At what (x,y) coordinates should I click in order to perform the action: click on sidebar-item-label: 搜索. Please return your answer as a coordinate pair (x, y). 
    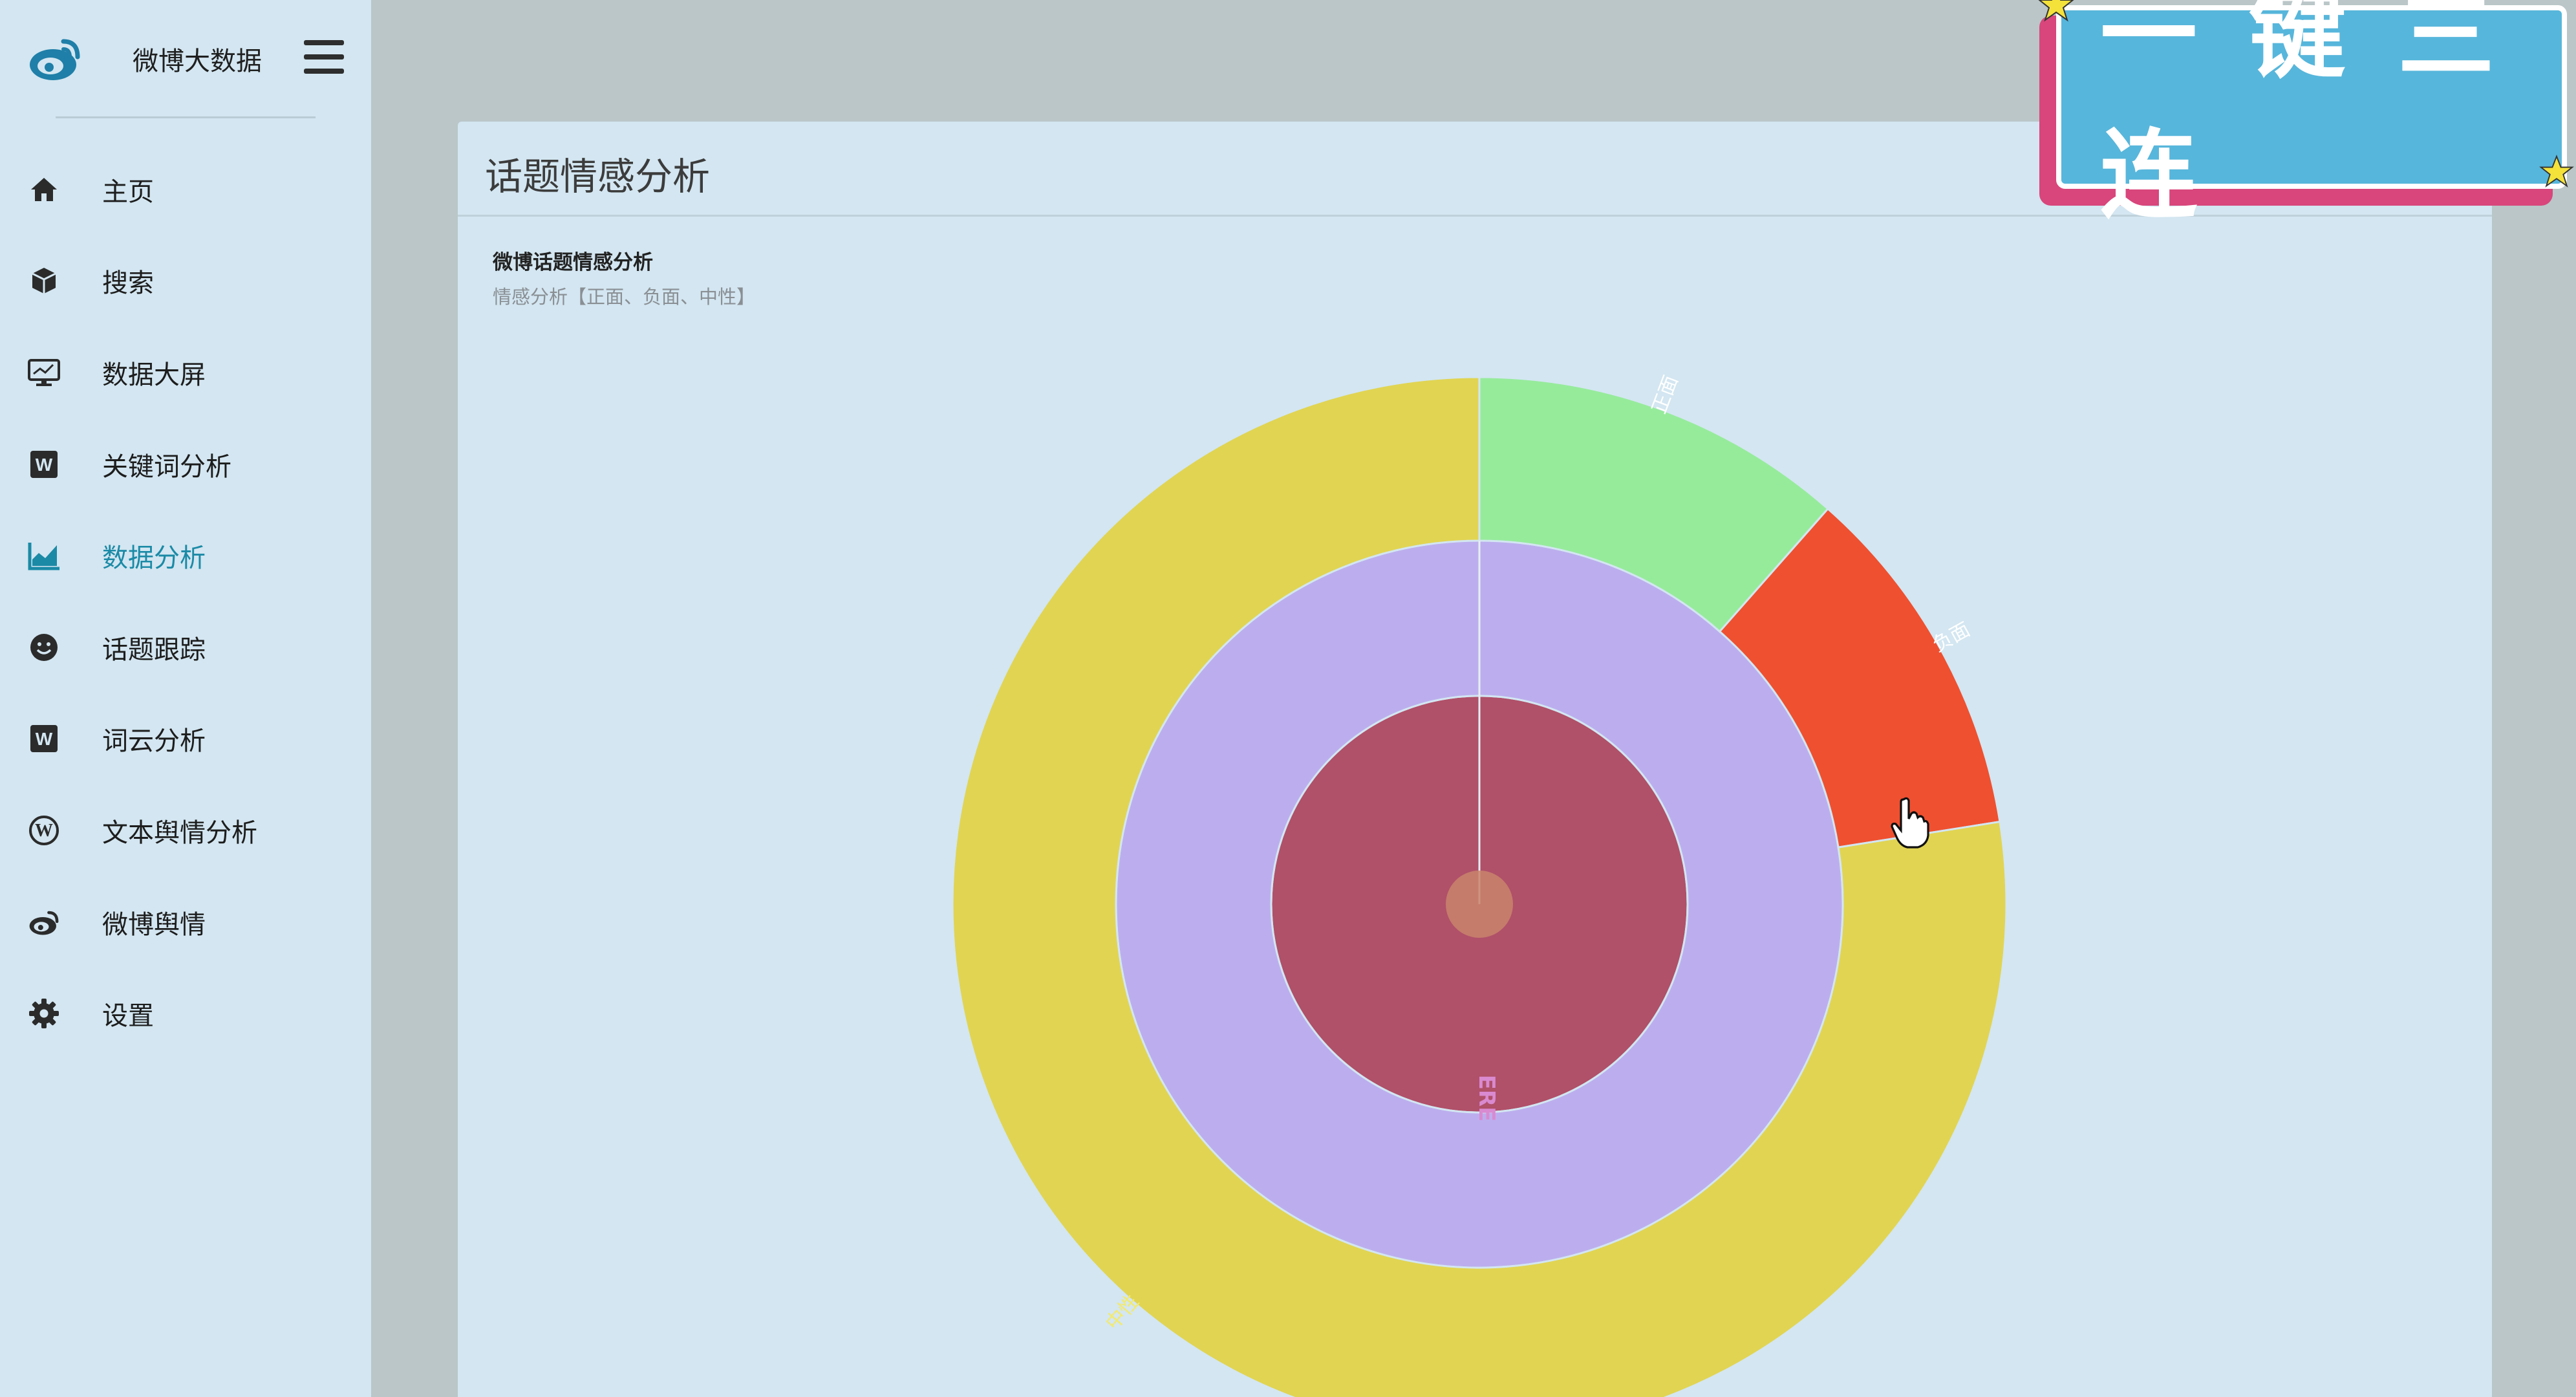
    Looking at the image, I should click on (128, 283).